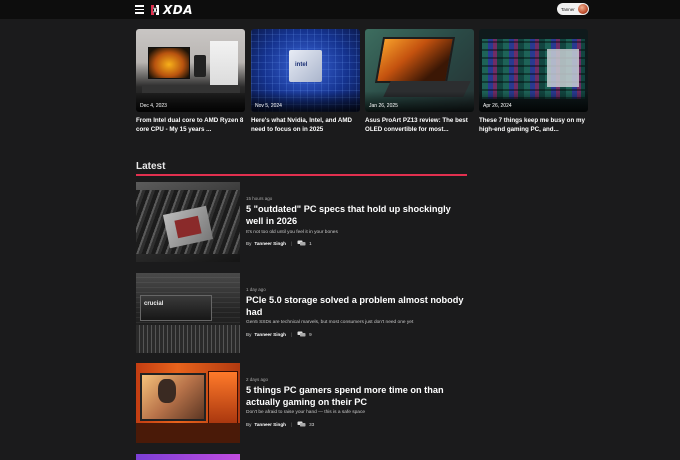 The width and height of the screenshot is (680, 460). I want to click on article-byline: By Tanneer Singh | 33, so click(280, 424).